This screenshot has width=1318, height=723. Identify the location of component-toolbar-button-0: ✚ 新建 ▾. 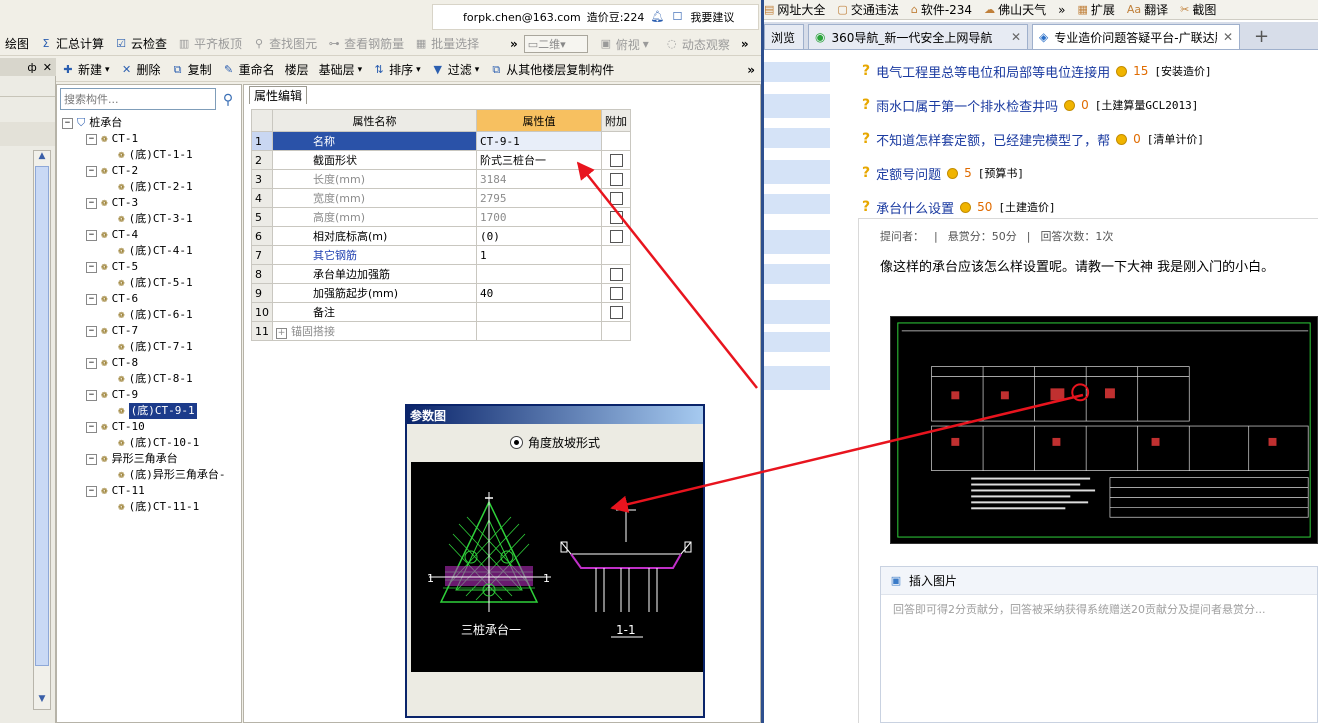
(85, 70).